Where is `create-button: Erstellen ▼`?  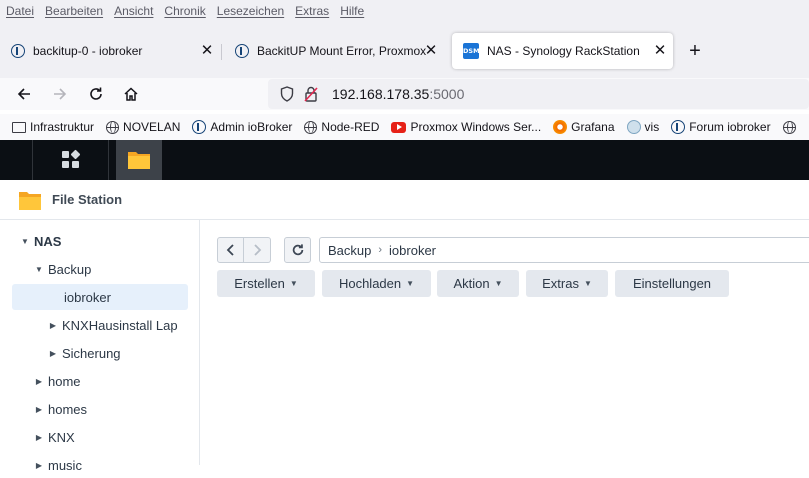 create-button: Erstellen ▼ is located at coordinates (266, 283).